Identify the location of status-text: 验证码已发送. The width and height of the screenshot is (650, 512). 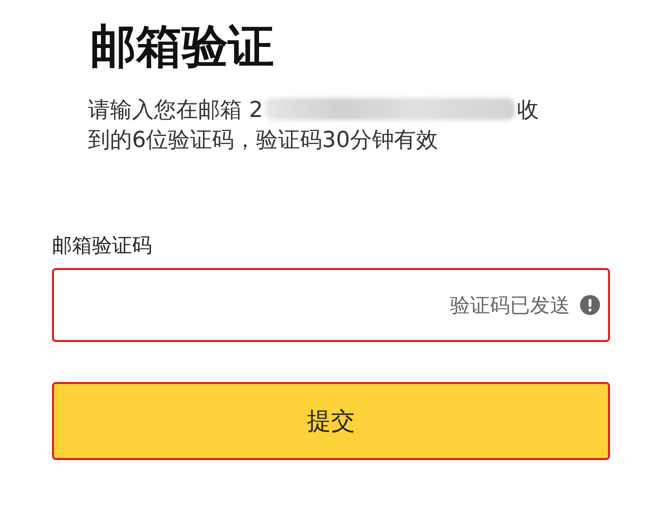
(510, 305).